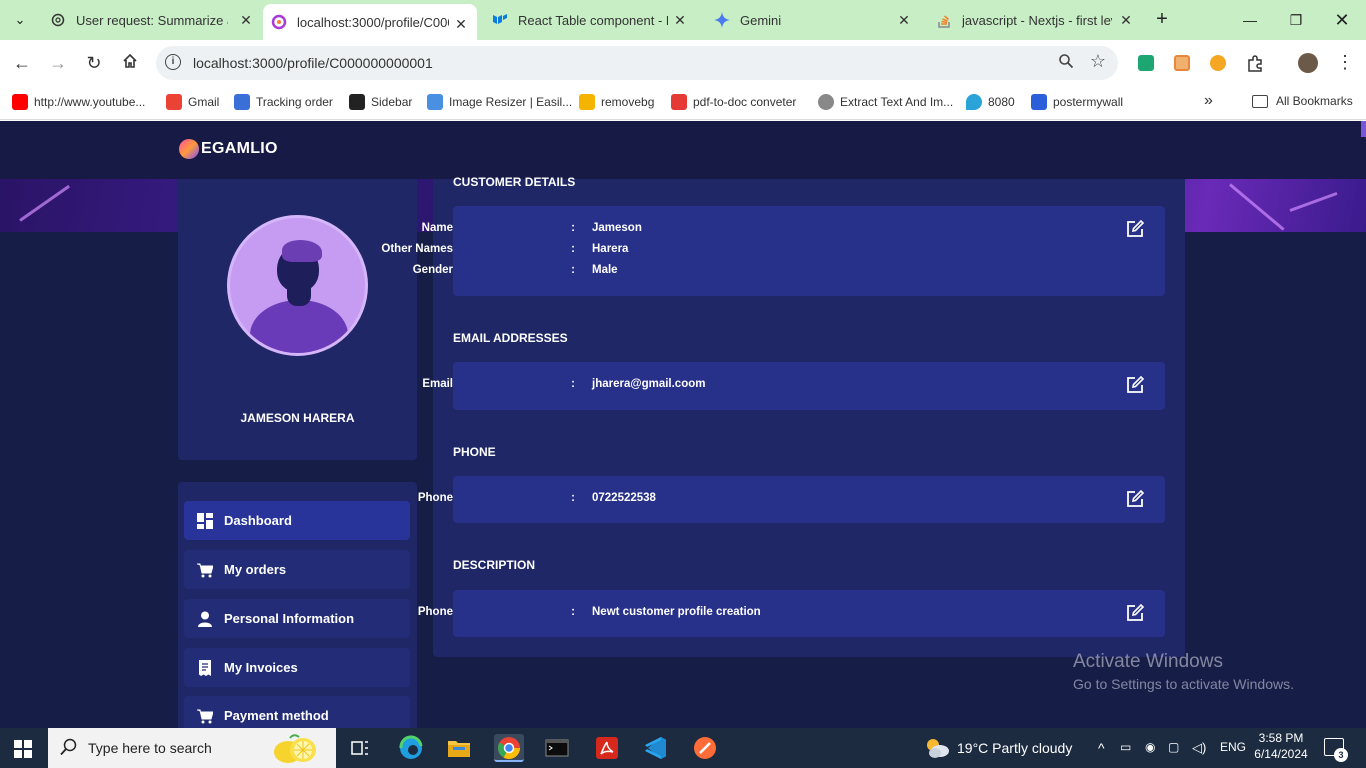  I want to click on weather-text: 19°C Partly cloudy, so click(1014, 748).